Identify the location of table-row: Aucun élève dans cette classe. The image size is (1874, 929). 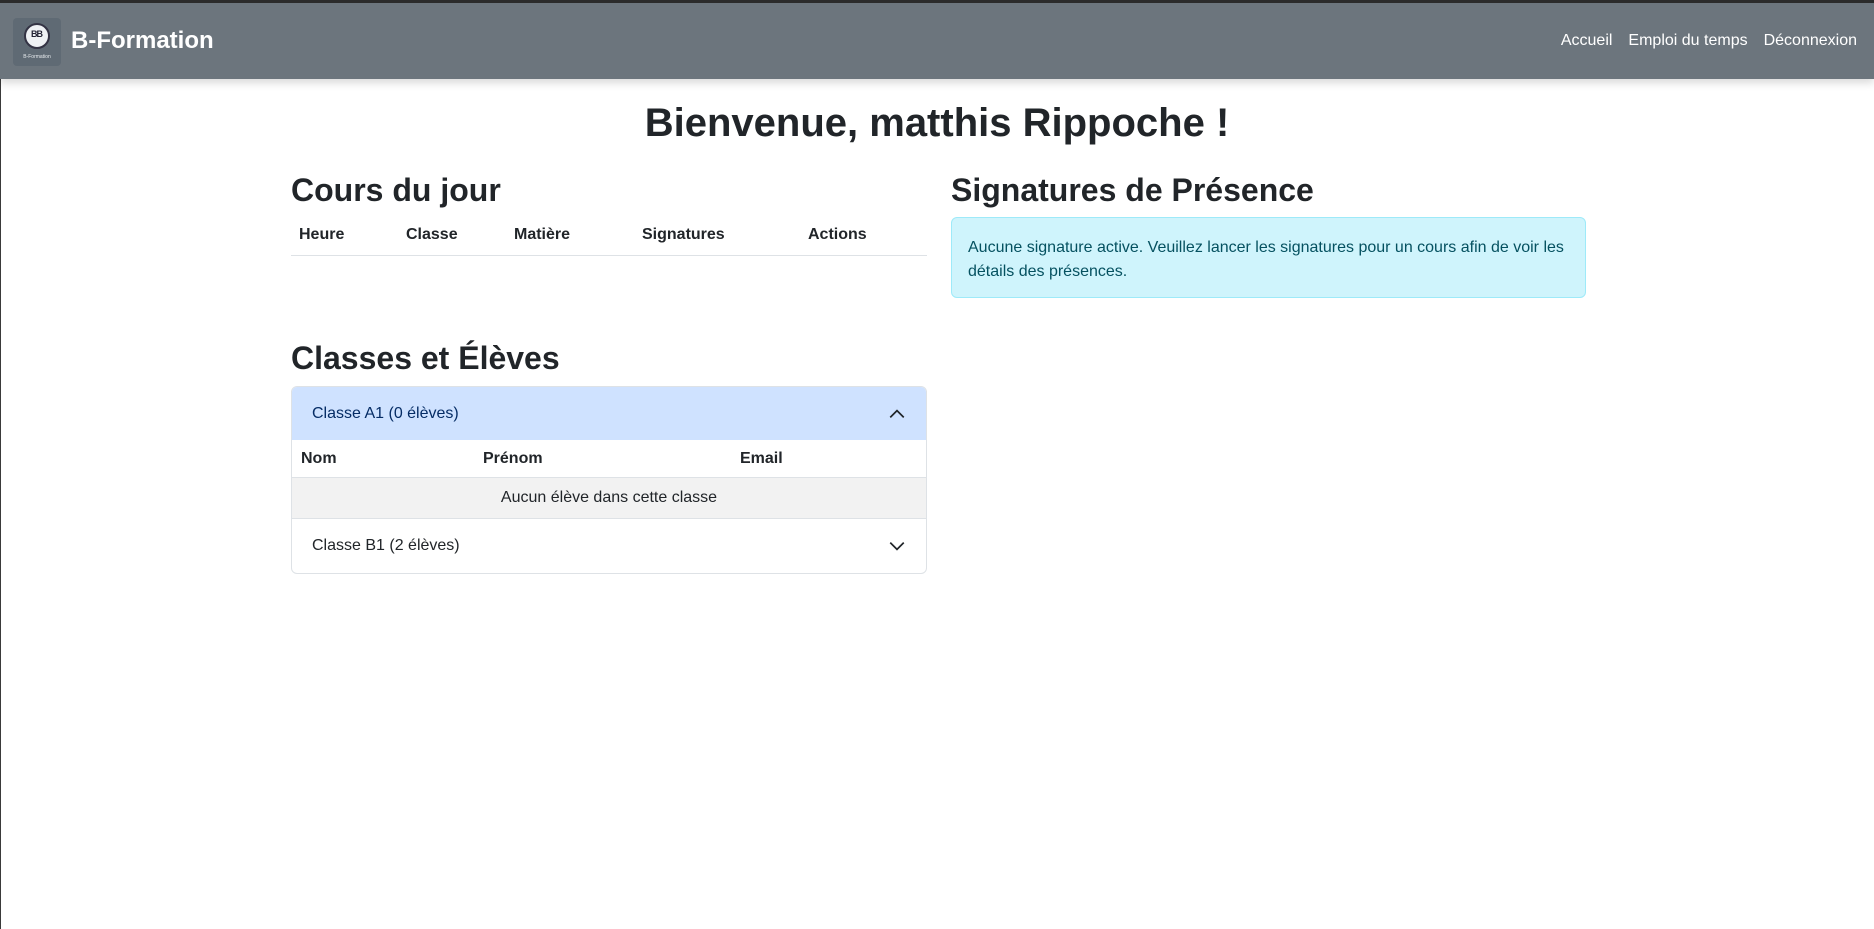
(609, 498).